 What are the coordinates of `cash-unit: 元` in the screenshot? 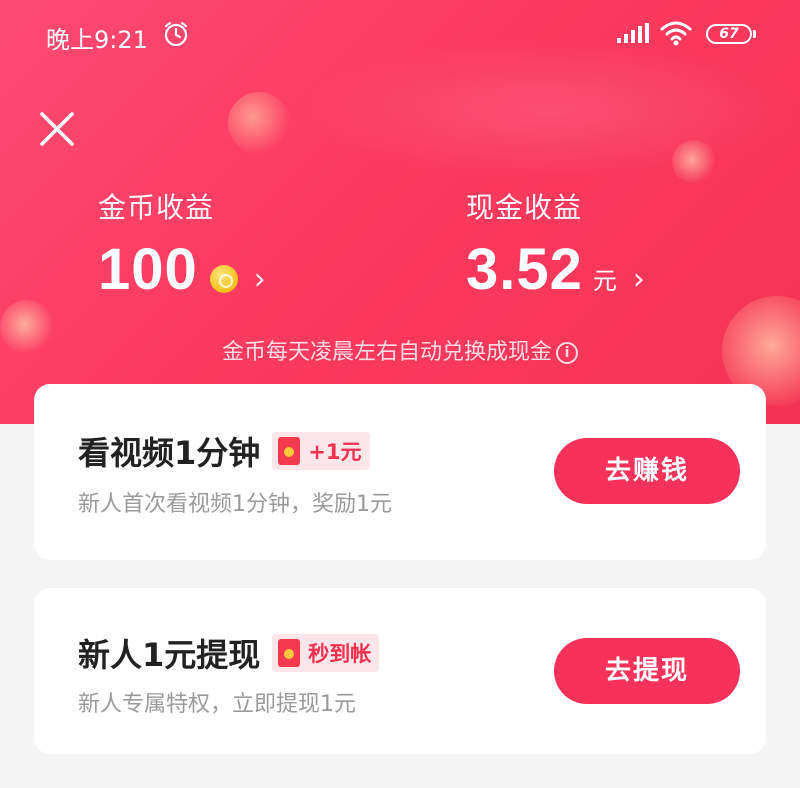 It's located at (604, 281).